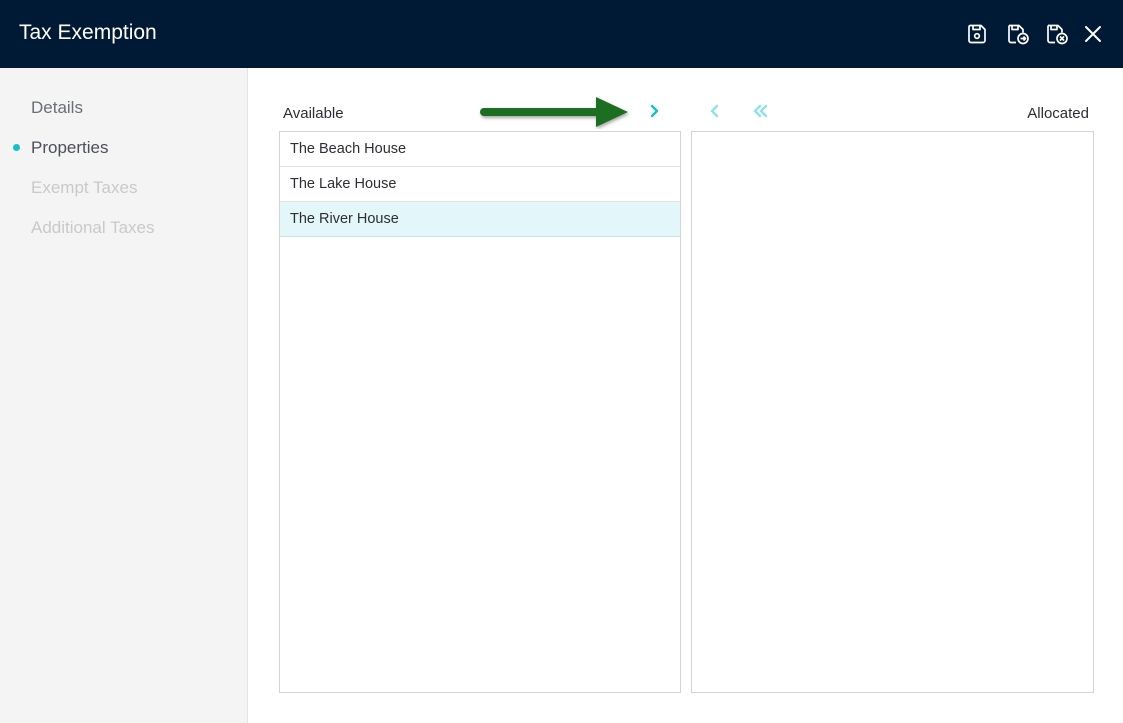  Describe the element at coordinates (88, 32) in the screenshot. I see `page-title: Tax Exemption` at that location.